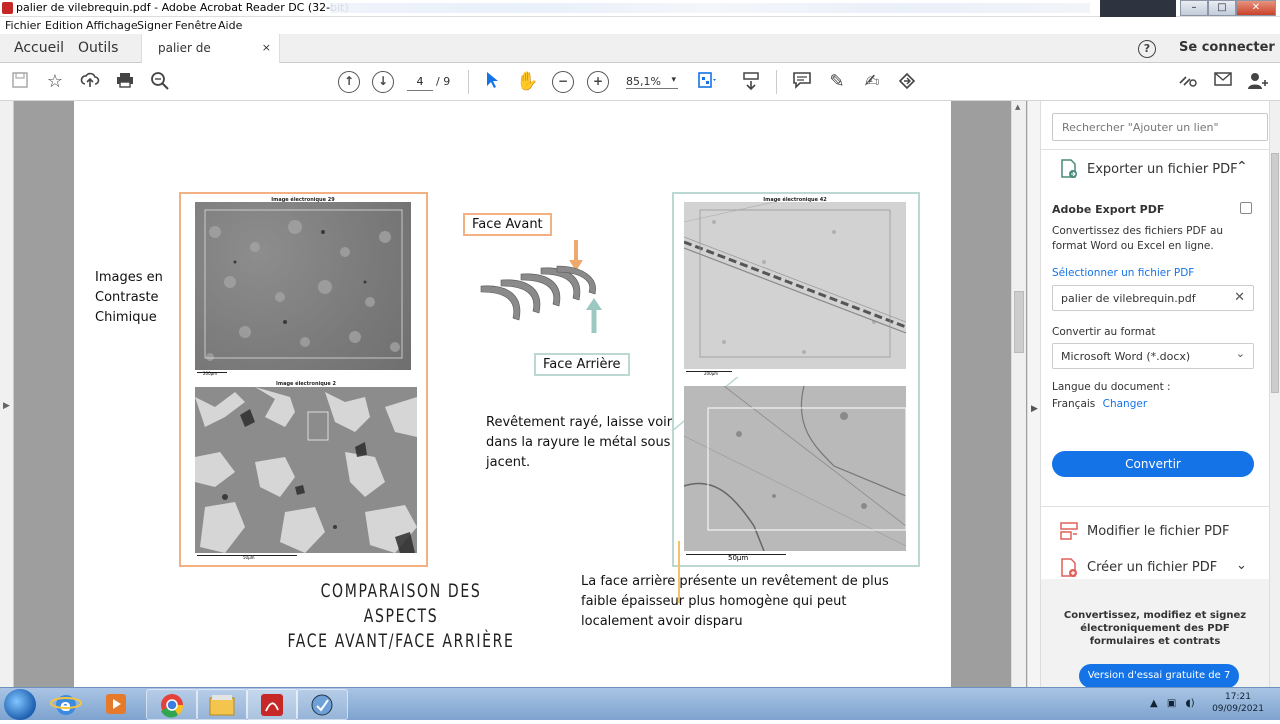 The width and height of the screenshot is (1280, 724). I want to click on face-arriere-label: Face Arrière, so click(582, 364).